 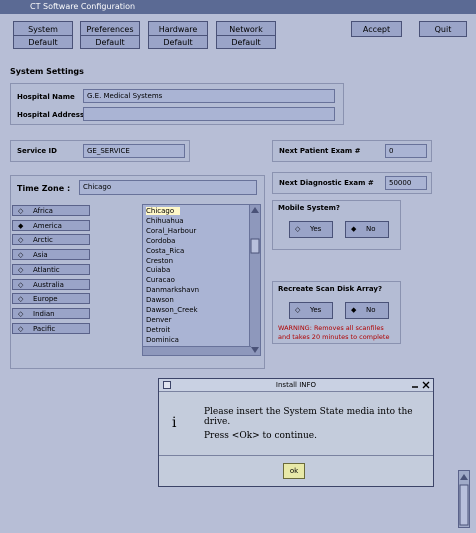 What do you see at coordinates (43, 29) in the screenshot?
I see `system-button-label: System` at bounding box center [43, 29].